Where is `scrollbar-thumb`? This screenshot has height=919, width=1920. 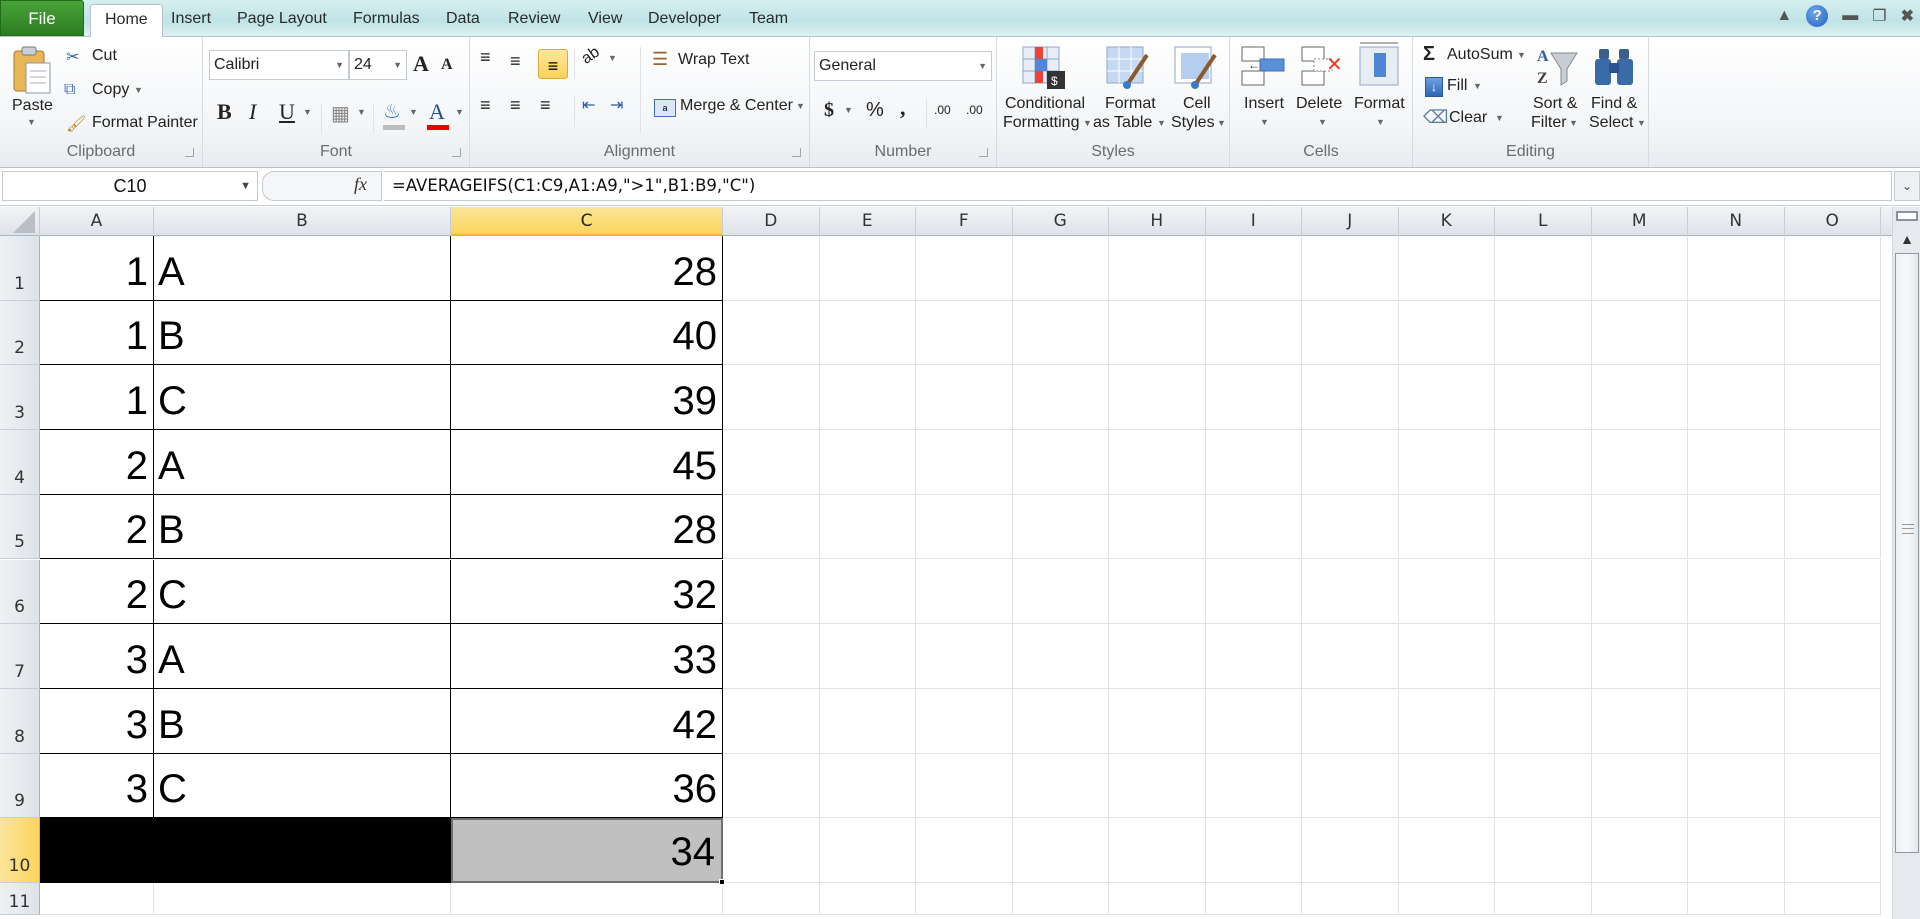 scrollbar-thumb is located at coordinates (1907, 553).